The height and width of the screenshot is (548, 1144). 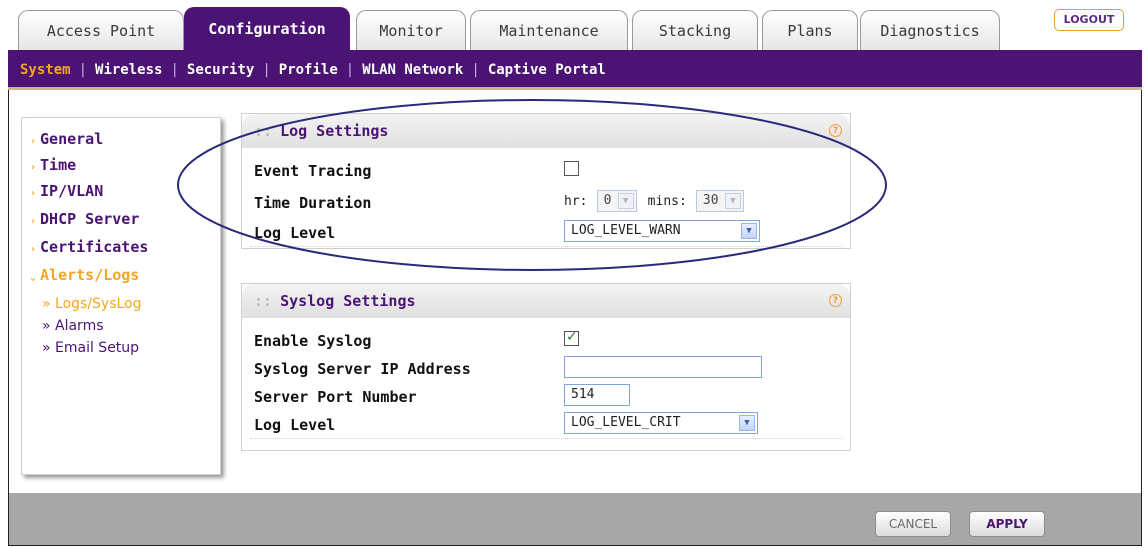 I want to click on server-ip-row: Syslog Server IP Address, so click(x=548, y=367).